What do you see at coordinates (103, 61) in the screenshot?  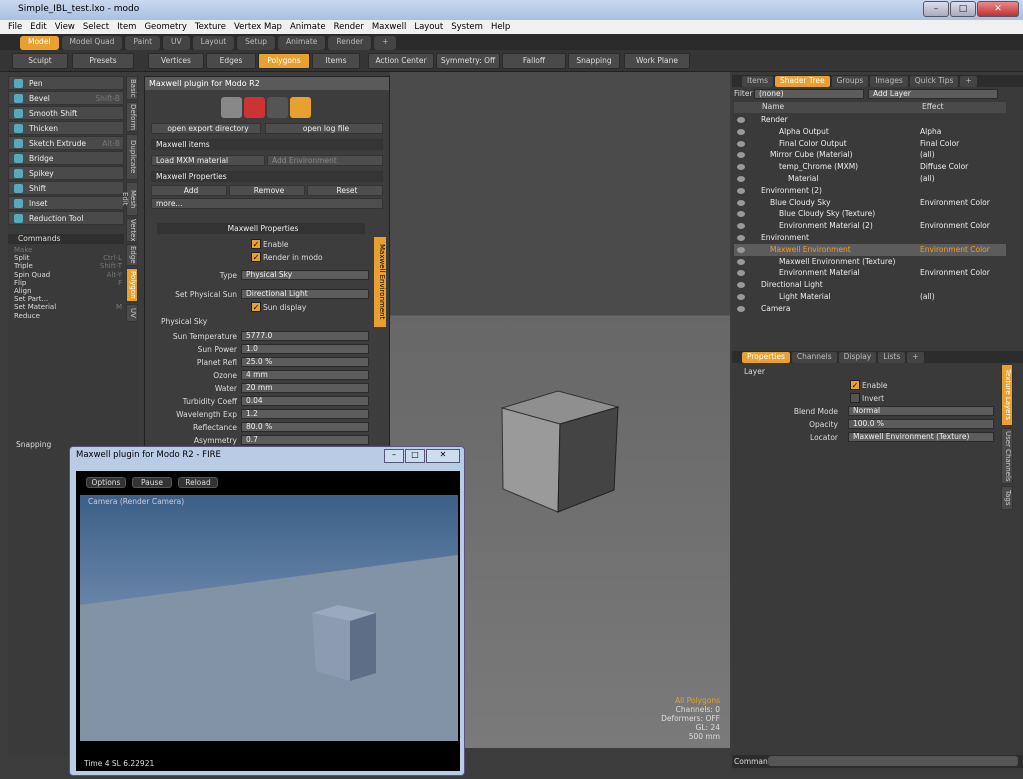 I see `presets-button: Presets` at bounding box center [103, 61].